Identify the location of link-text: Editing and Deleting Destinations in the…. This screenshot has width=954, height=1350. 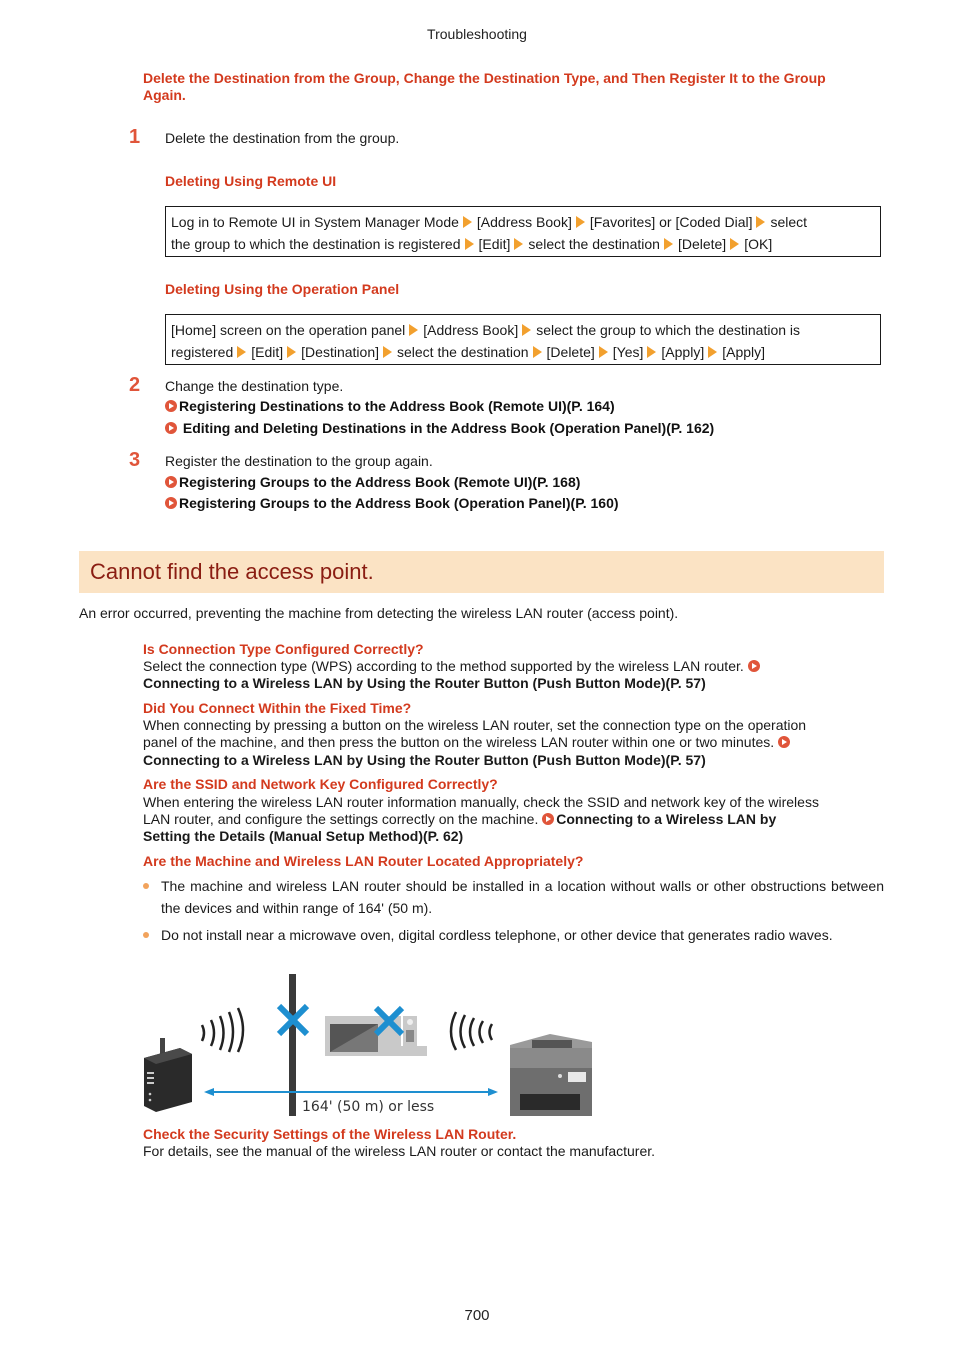
(446, 428).